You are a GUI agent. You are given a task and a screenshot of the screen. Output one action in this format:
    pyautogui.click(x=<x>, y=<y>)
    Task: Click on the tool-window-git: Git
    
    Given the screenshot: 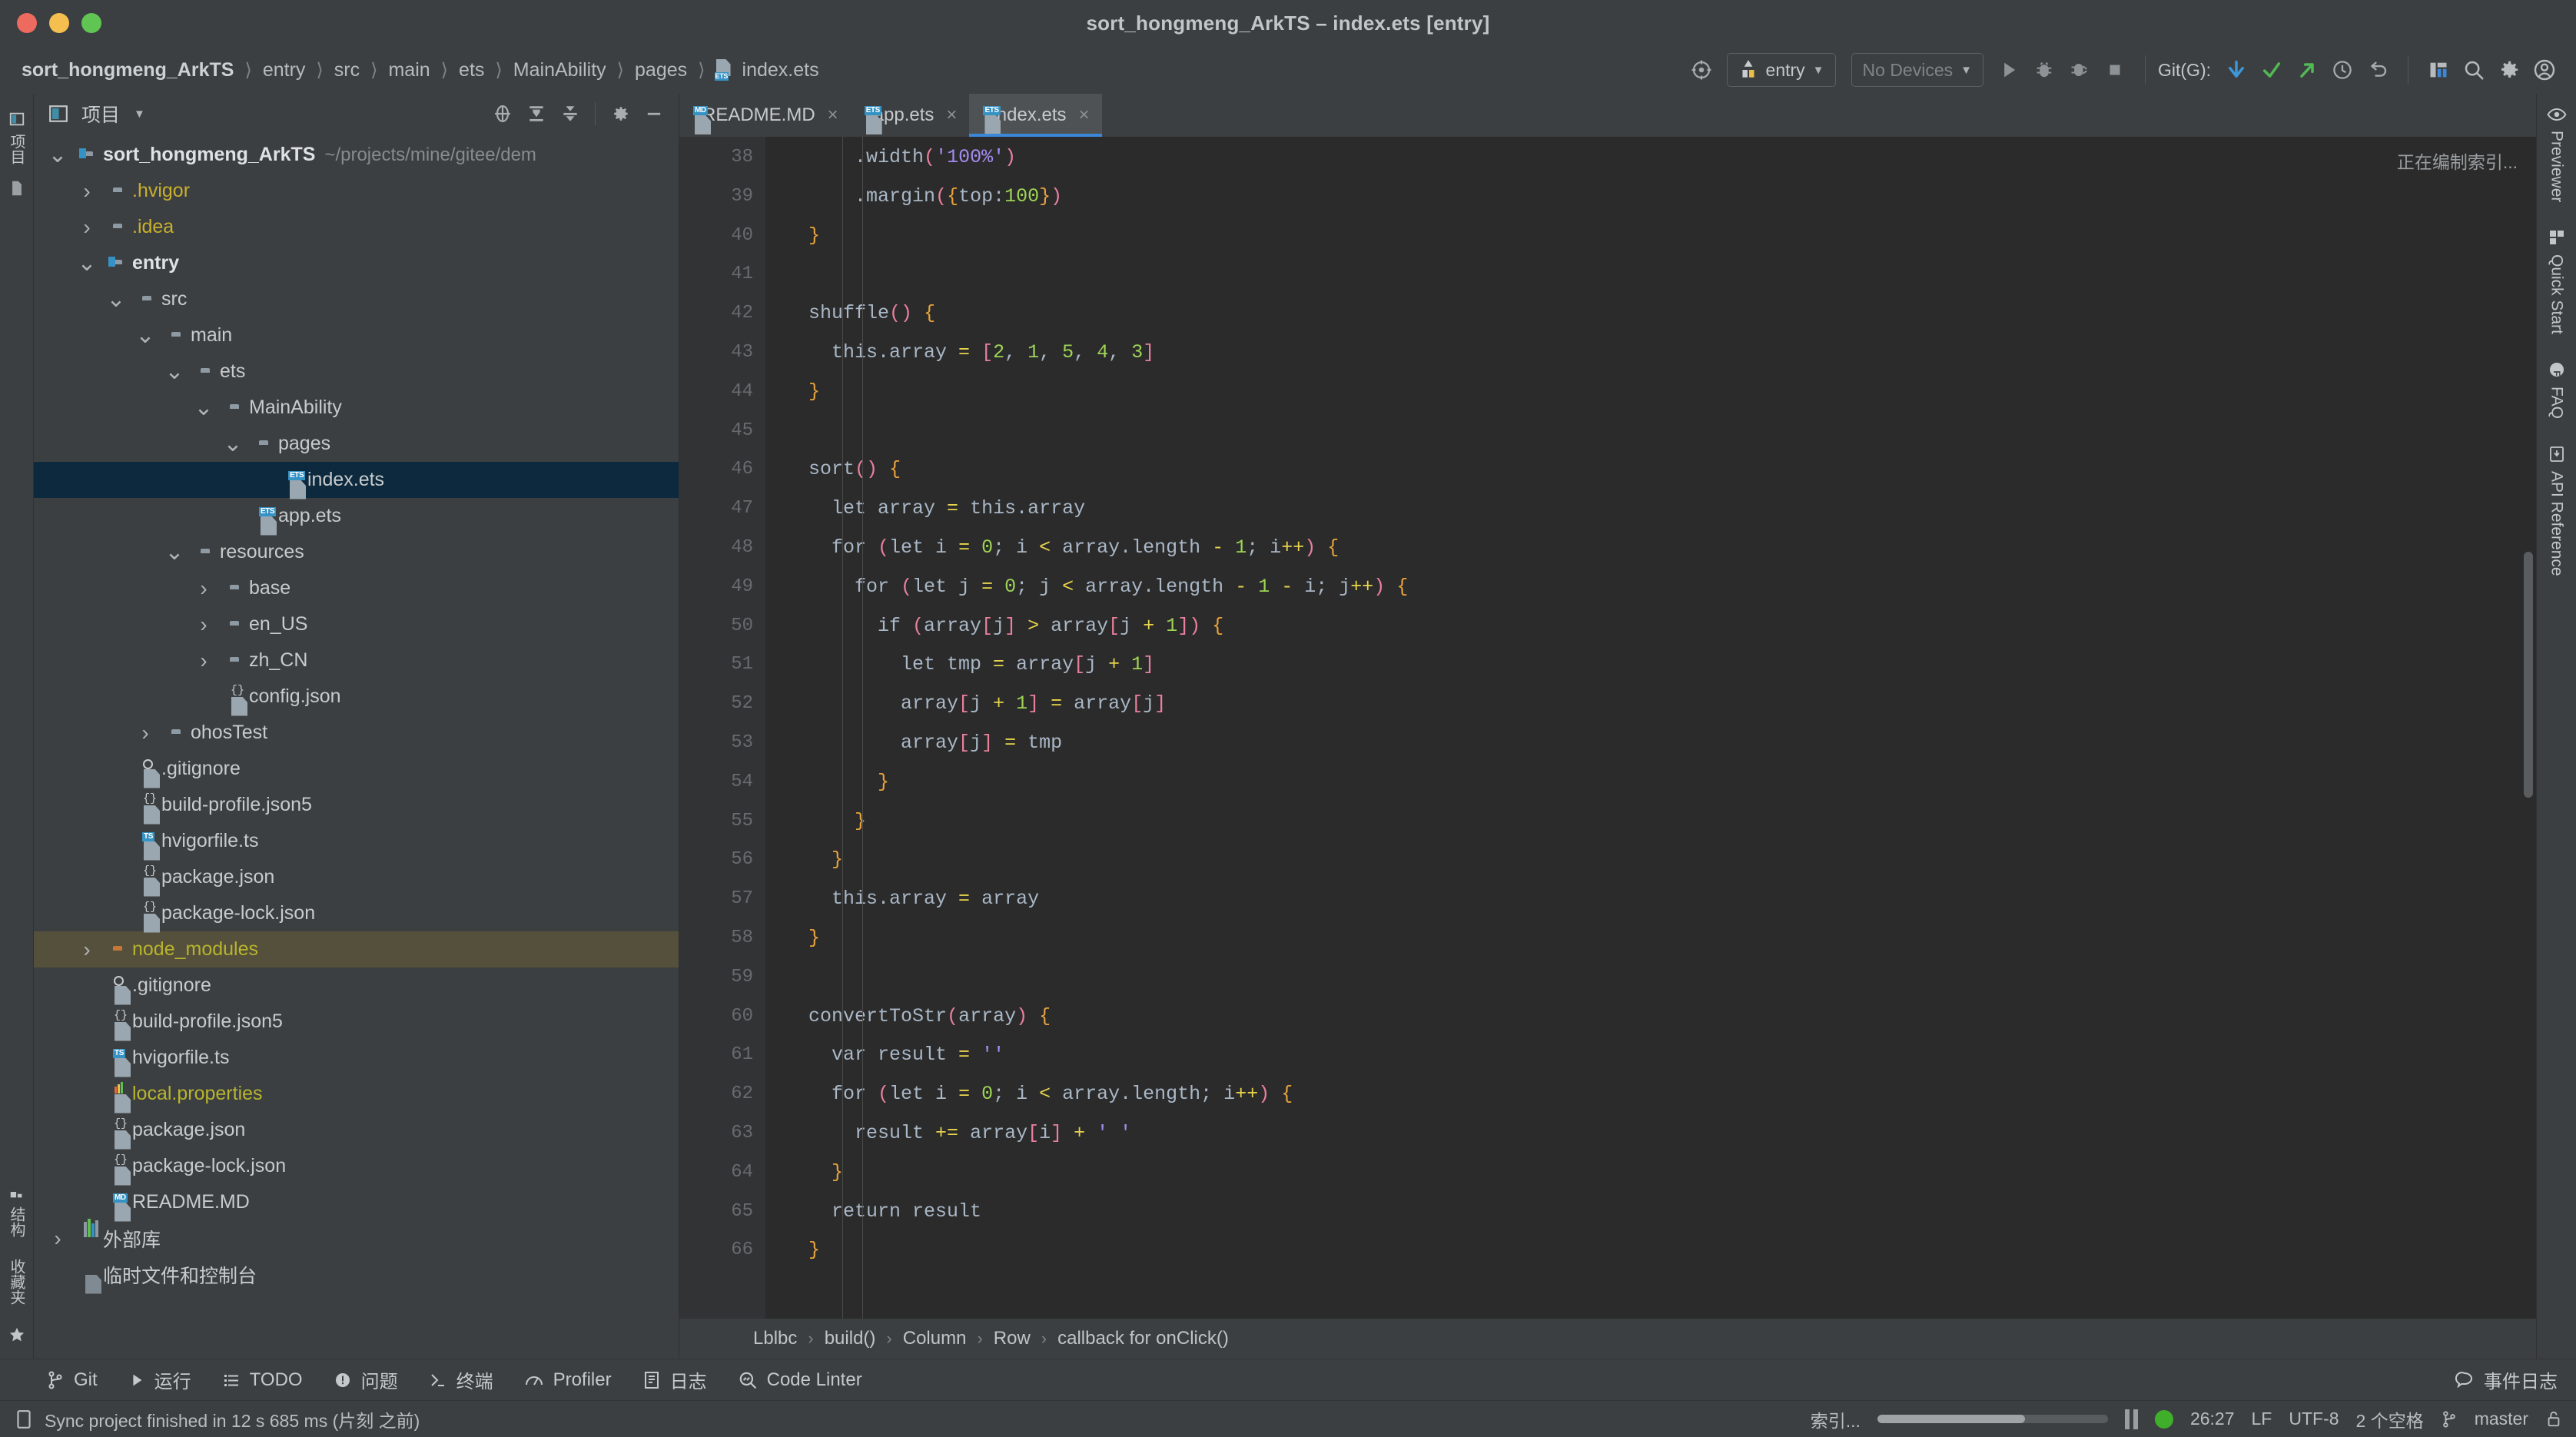 What is the action you would take?
    pyautogui.click(x=72, y=1380)
    